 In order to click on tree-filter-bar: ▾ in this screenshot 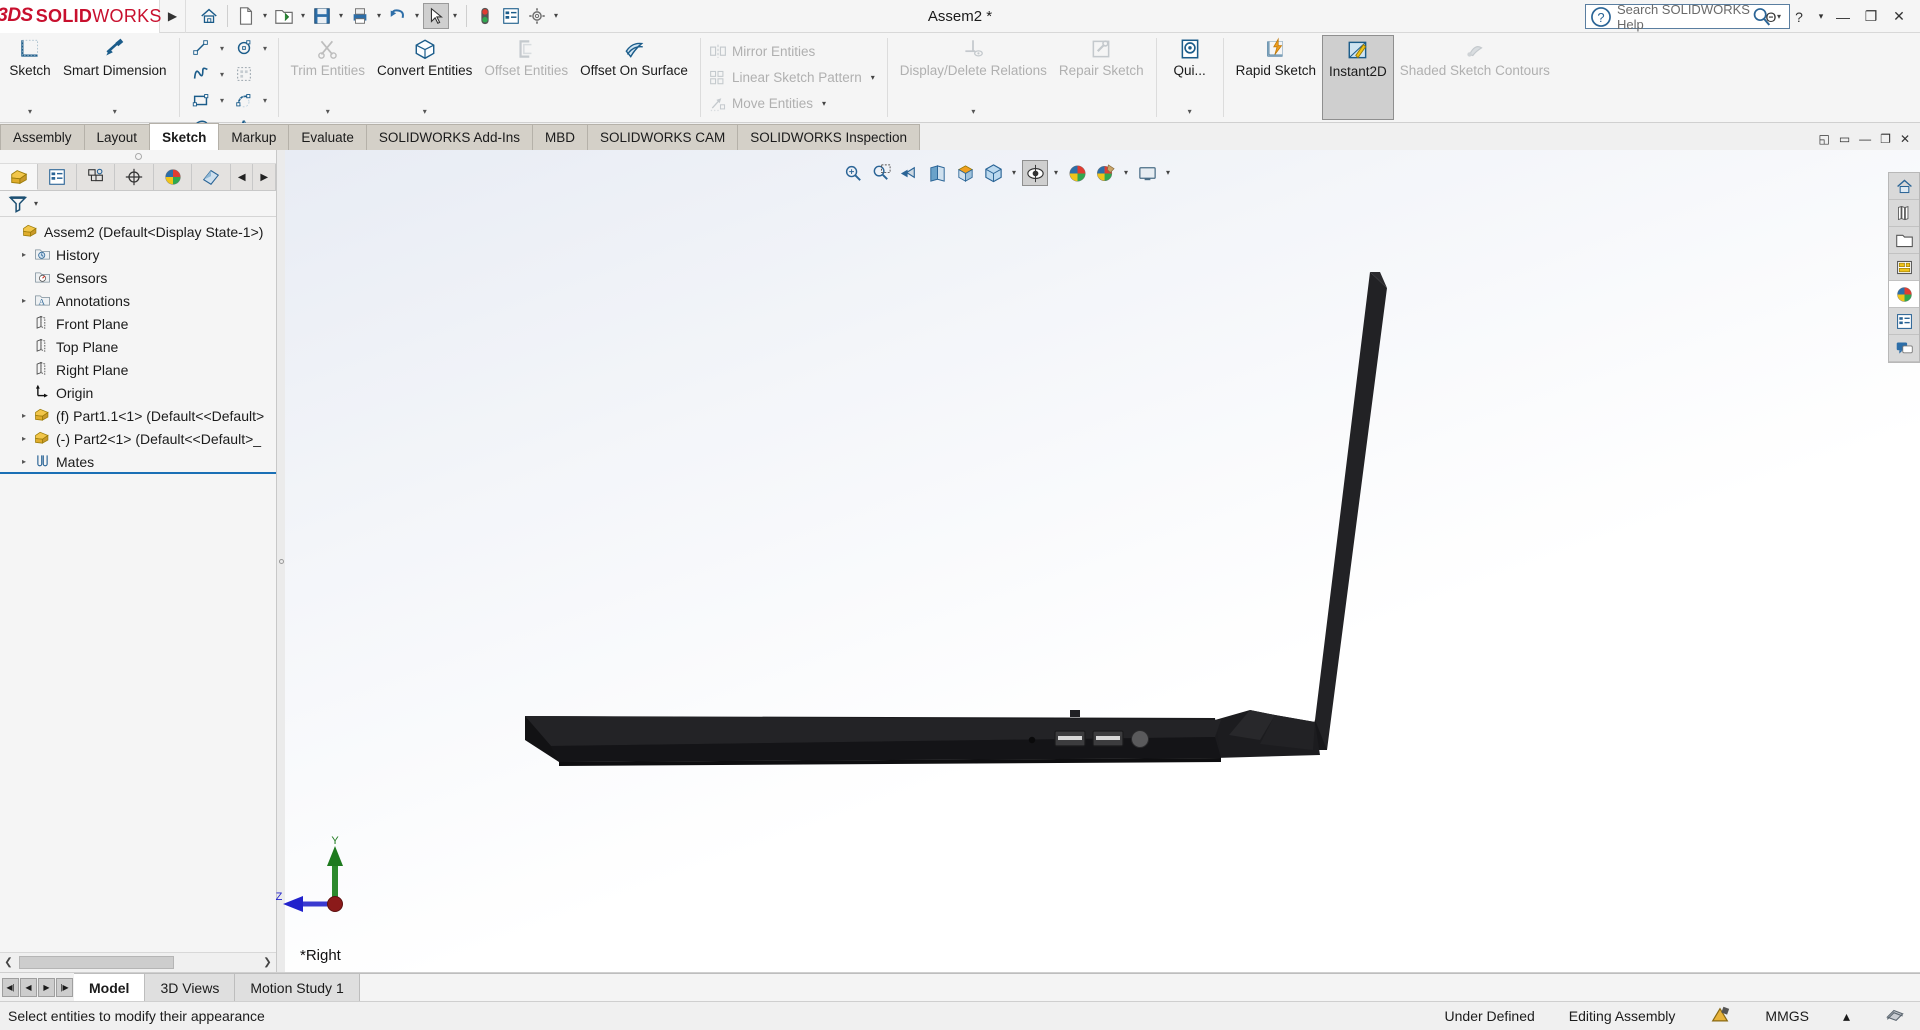, I will do `click(138, 204)`.